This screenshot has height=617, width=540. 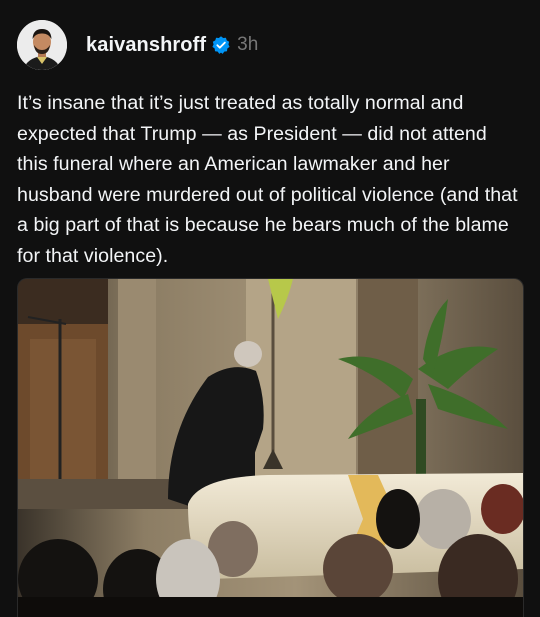 I want to click on post-timestamp: 3h, so click(x=248, y=44).